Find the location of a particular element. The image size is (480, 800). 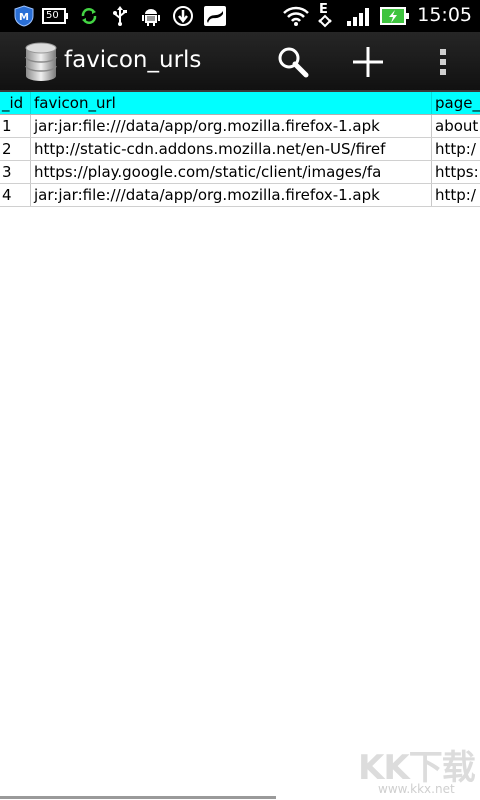

cell-id: 1 is located at coordinates (15, 126).